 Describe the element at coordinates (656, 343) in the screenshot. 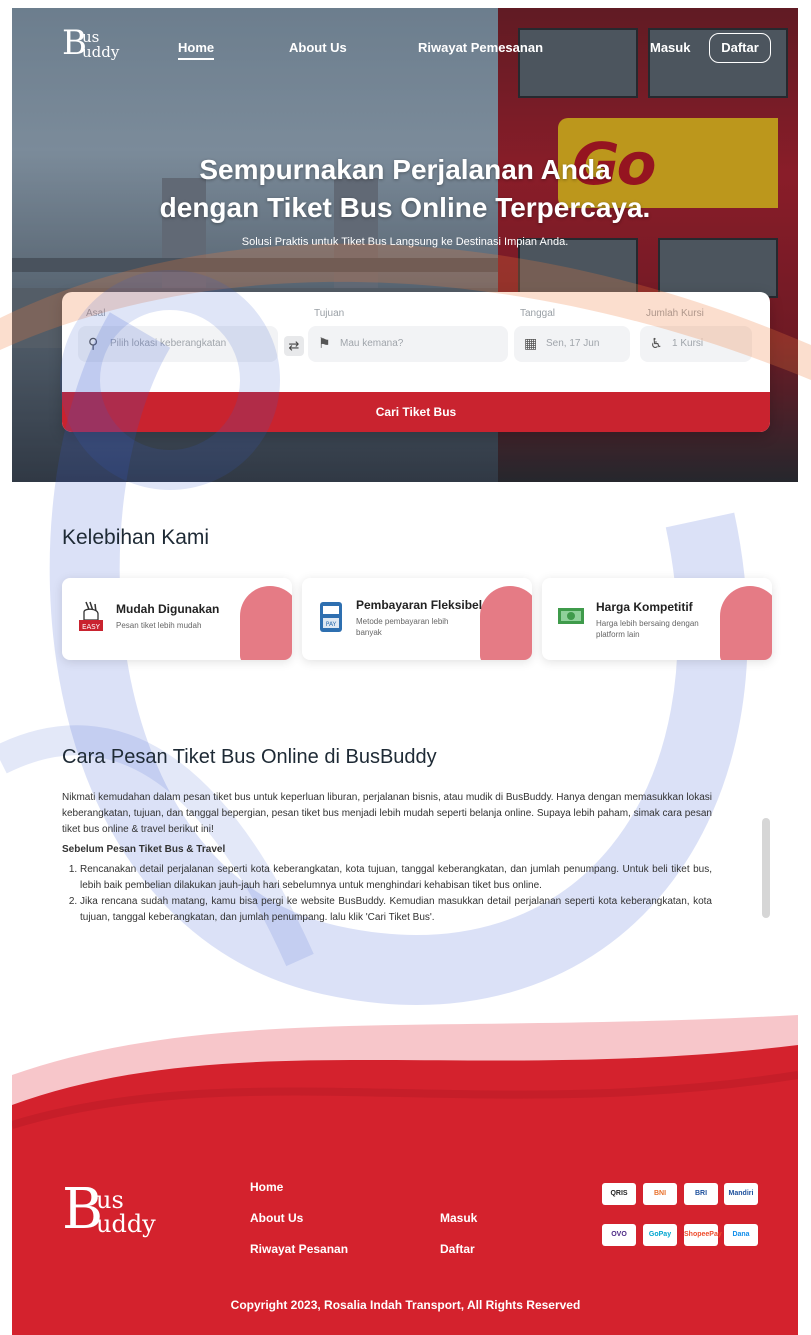

I see `seat-icon: ♿` at that location.